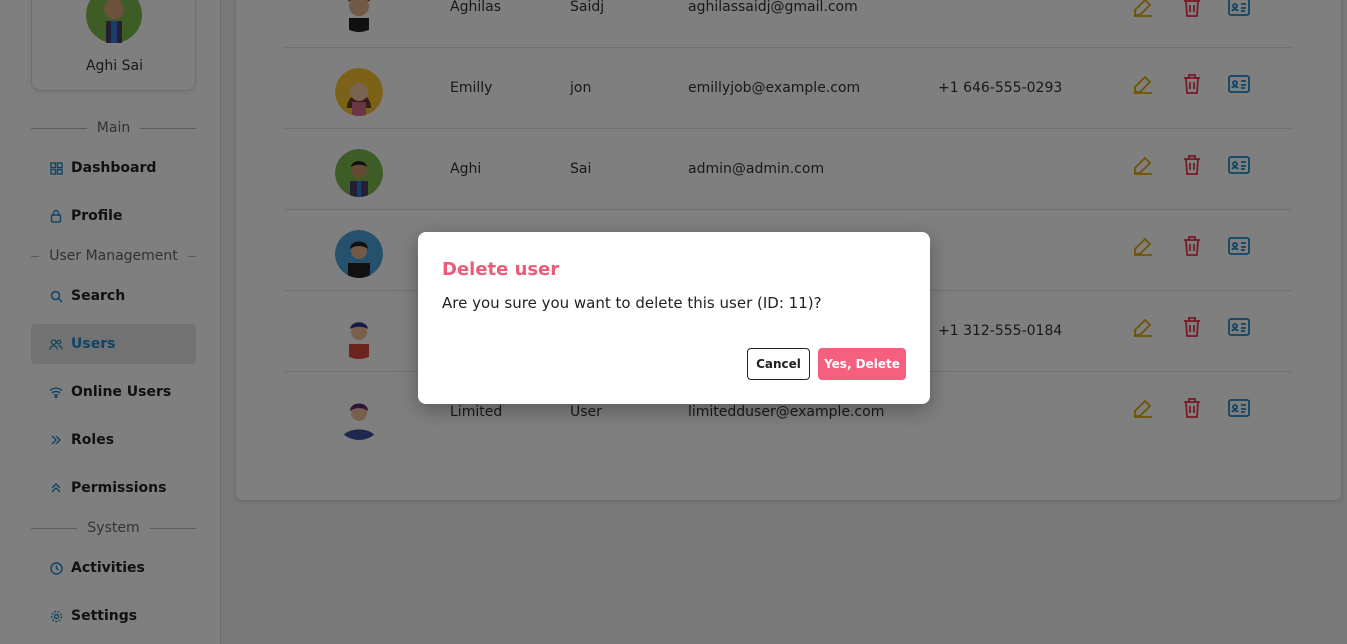 This screenshot has width=1347, height=644. I want to click on cancel-button: Cancel, so click(778, 364).